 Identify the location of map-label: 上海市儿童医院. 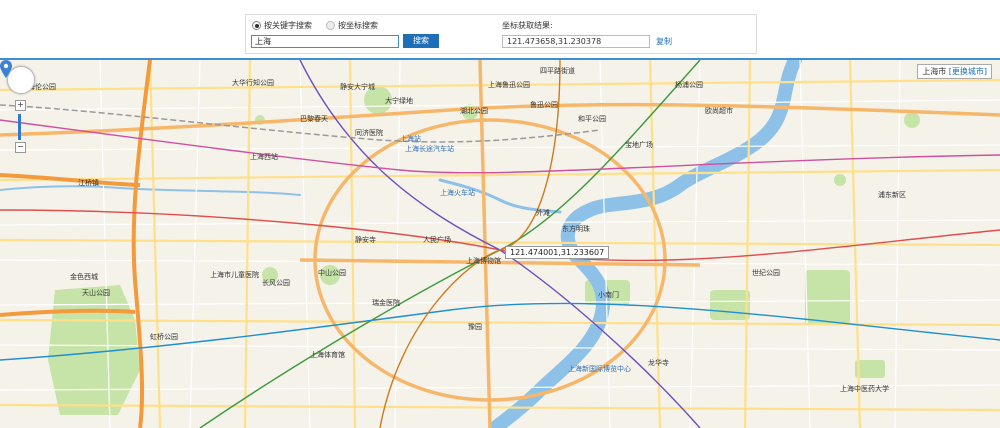
(234, 275).